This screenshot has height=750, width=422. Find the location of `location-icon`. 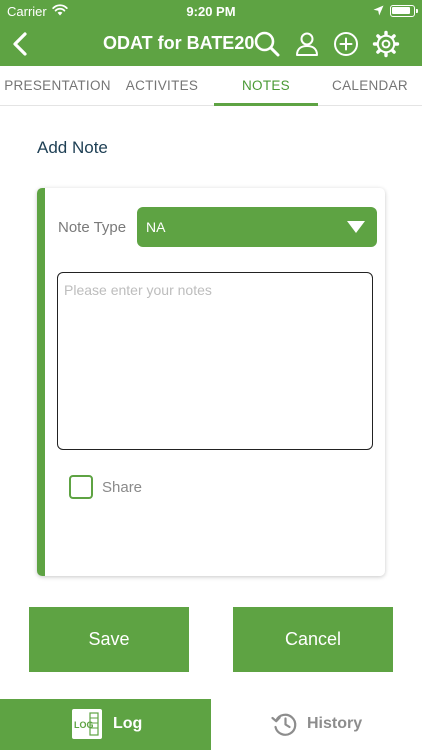

location-icon is located at coordinates (378, 10).